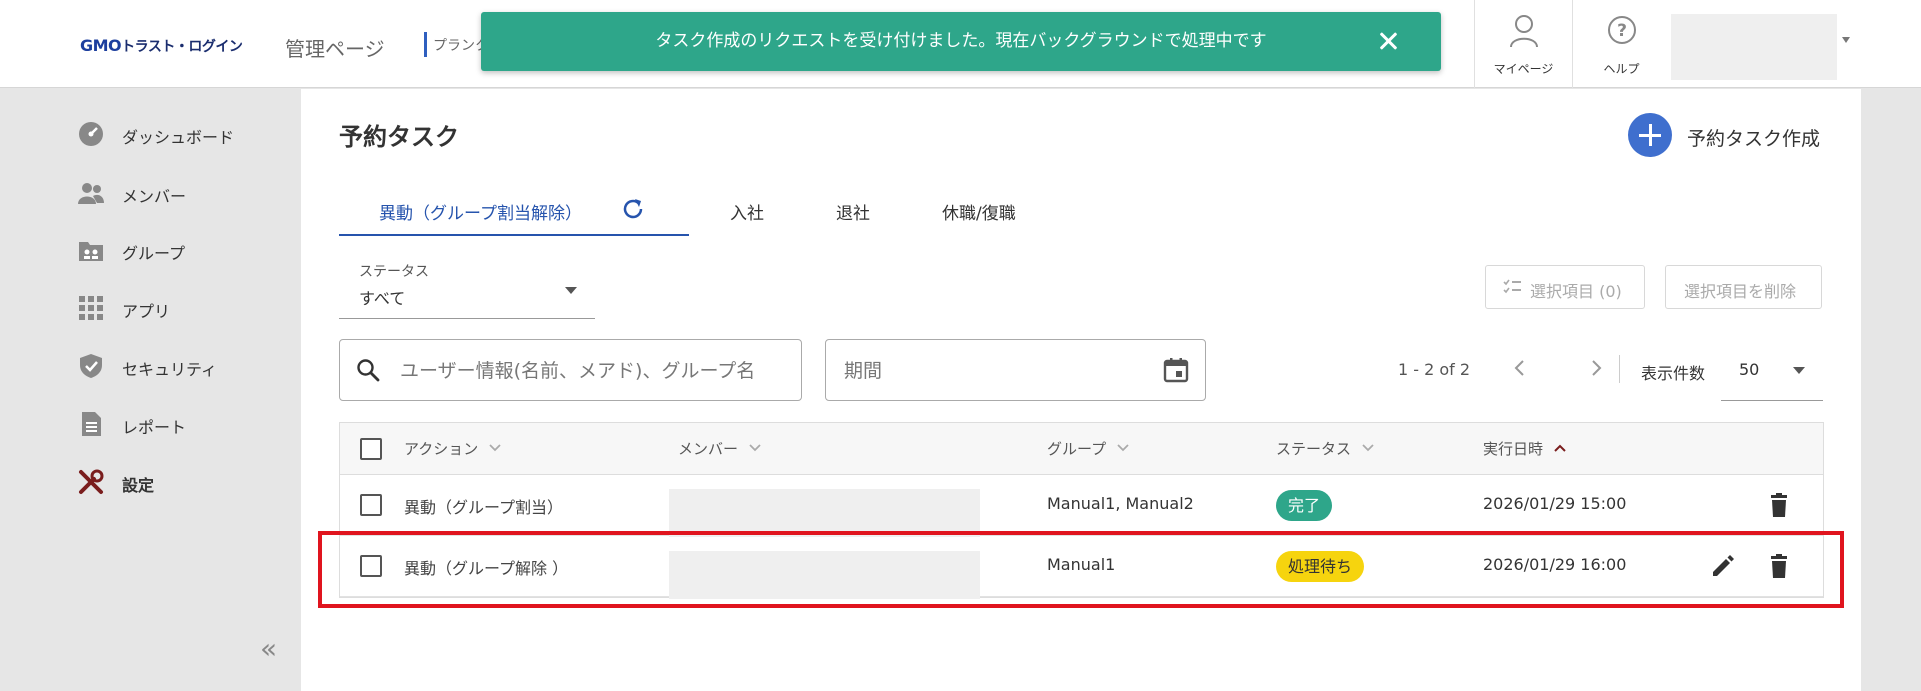 The image size is (1921, 691). I want to click on row-action: 異動（グループ割当）, so click(484, 507).